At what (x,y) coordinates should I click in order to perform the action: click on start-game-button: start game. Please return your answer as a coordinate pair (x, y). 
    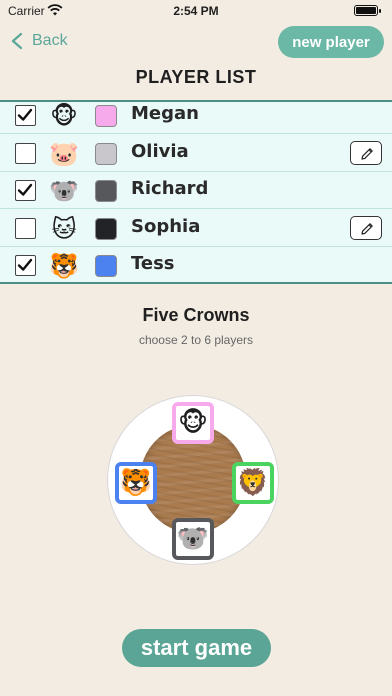
    Looking at the image, I should click on (196, 648).